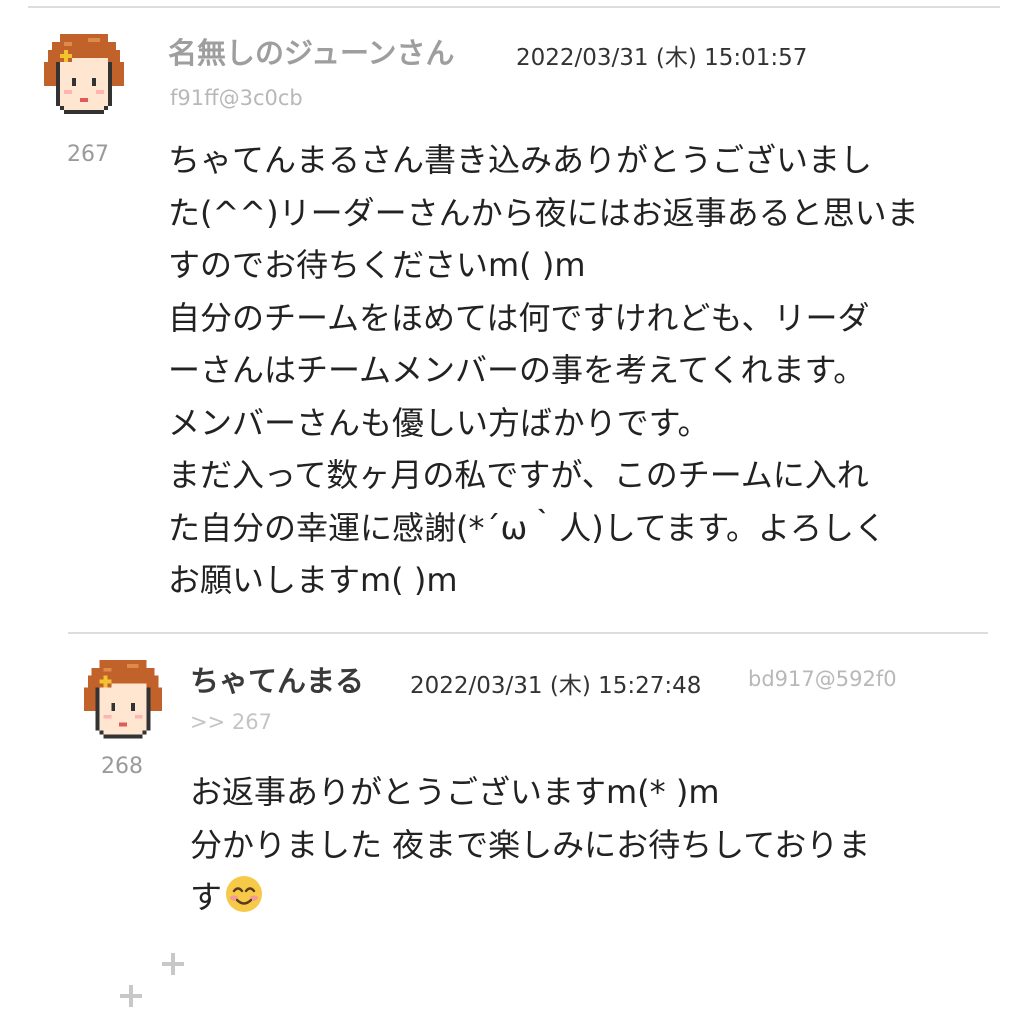 This screenshot has width=1024, height=1017. Describe the element at coordinates (206, 897) in the screenshot. I see `post-body-line: す` at that location.